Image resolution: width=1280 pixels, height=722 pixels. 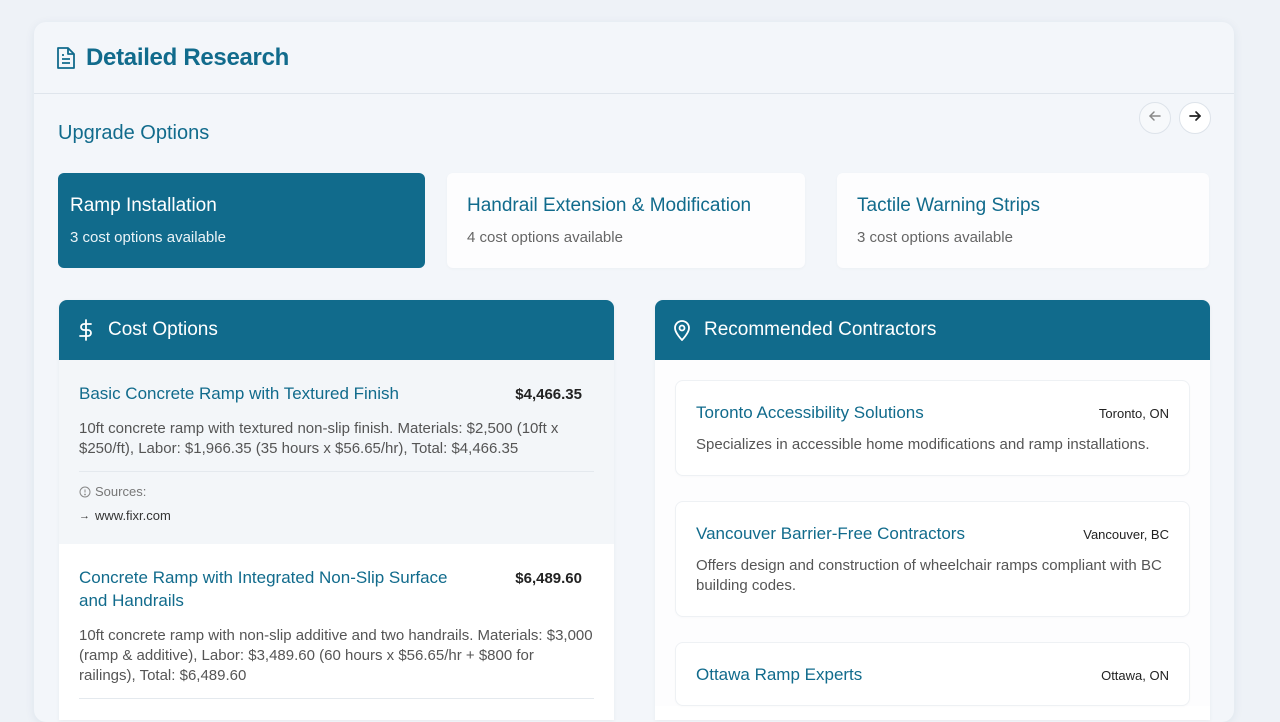 What do you see at coordinates (1126, 534) in the screenshot?
I see `contractor-location: Vancouver, BC` at bounding box center [1126, 534].